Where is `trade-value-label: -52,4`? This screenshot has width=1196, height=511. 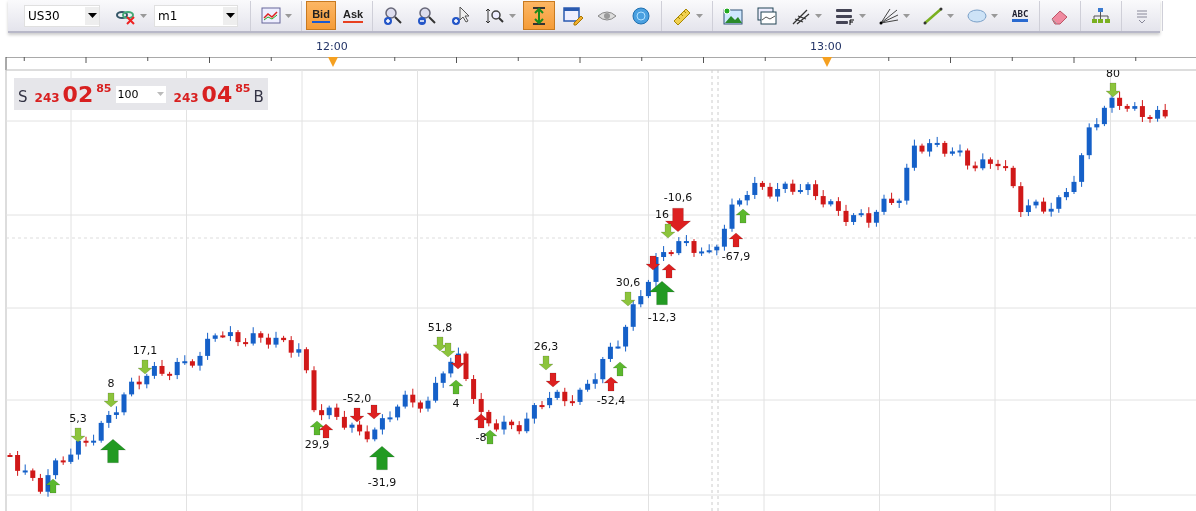
trade-value-label: -52,4 is located at coordinates (611, 400).